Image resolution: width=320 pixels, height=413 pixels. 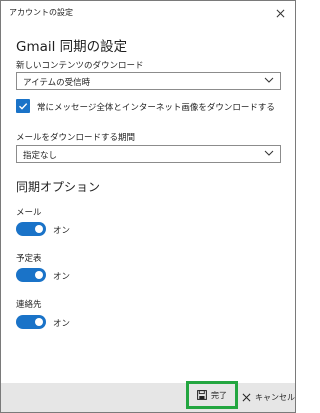 I want to click on full-message-checkbox, so click(x=23, y=106).